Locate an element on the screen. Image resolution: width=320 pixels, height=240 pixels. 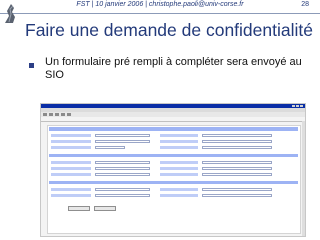
page-number: 28 is located at coordinates (305, 4).